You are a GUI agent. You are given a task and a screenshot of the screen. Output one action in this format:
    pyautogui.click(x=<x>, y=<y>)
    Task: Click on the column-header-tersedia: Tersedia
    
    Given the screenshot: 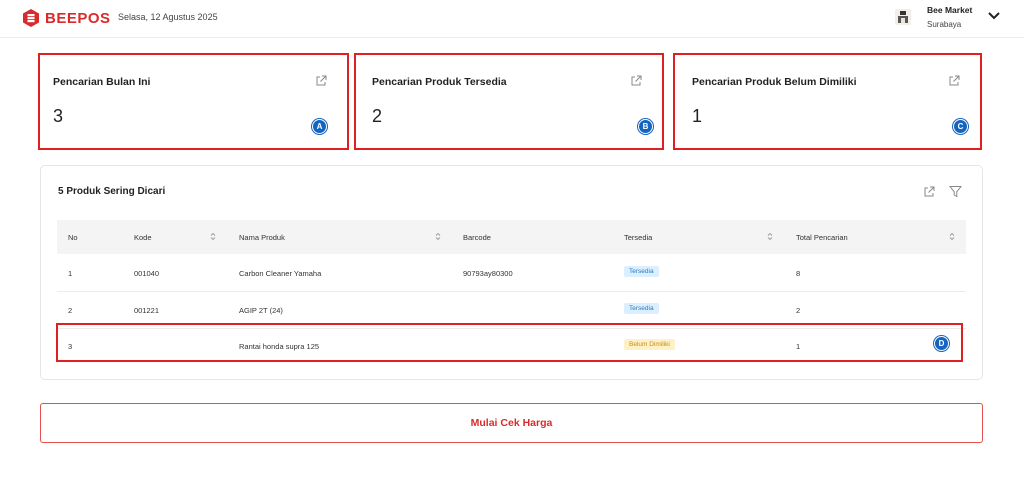 What is the action you would take?
    pyautogui.click(x=638, y=237)
    